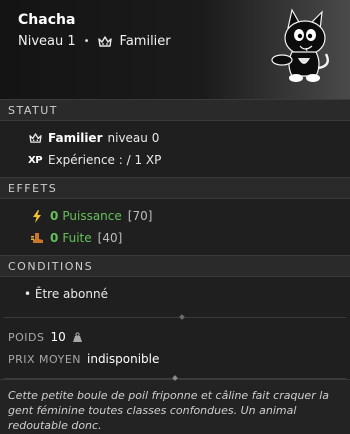  Describe the element at coordinates (175, 297) in the screenshot. I see `section-conditions: • Être abonné` at that location.